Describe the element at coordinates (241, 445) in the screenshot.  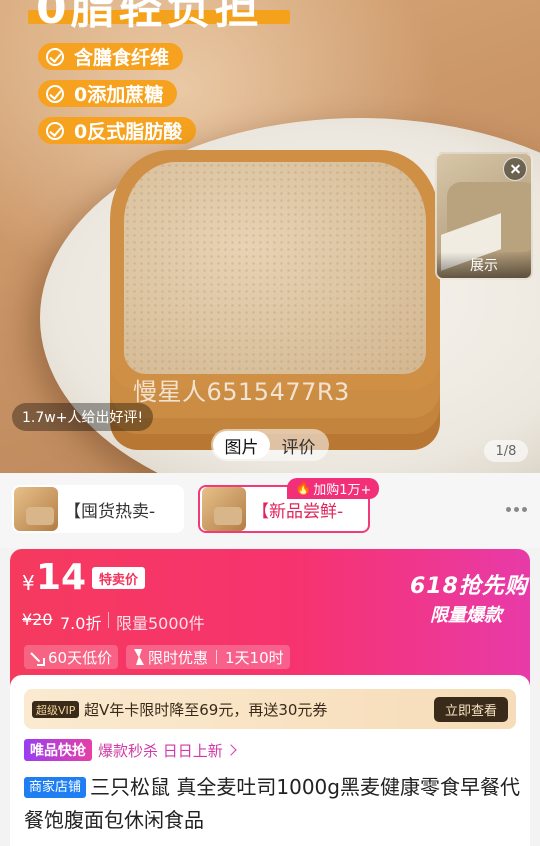
I see `tab-images: 图片` at that location.